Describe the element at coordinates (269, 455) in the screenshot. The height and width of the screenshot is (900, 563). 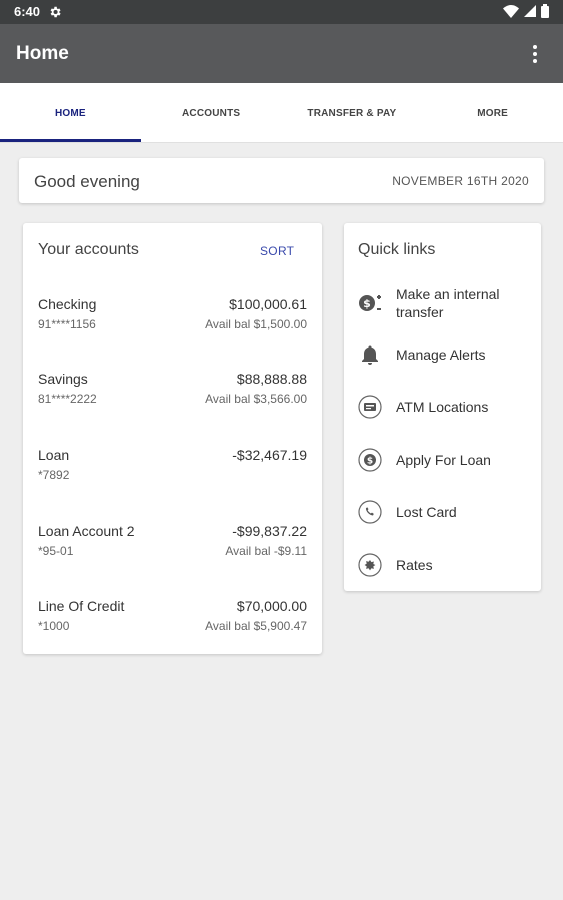
I see `account-balance: -$32,467.19` at that location.